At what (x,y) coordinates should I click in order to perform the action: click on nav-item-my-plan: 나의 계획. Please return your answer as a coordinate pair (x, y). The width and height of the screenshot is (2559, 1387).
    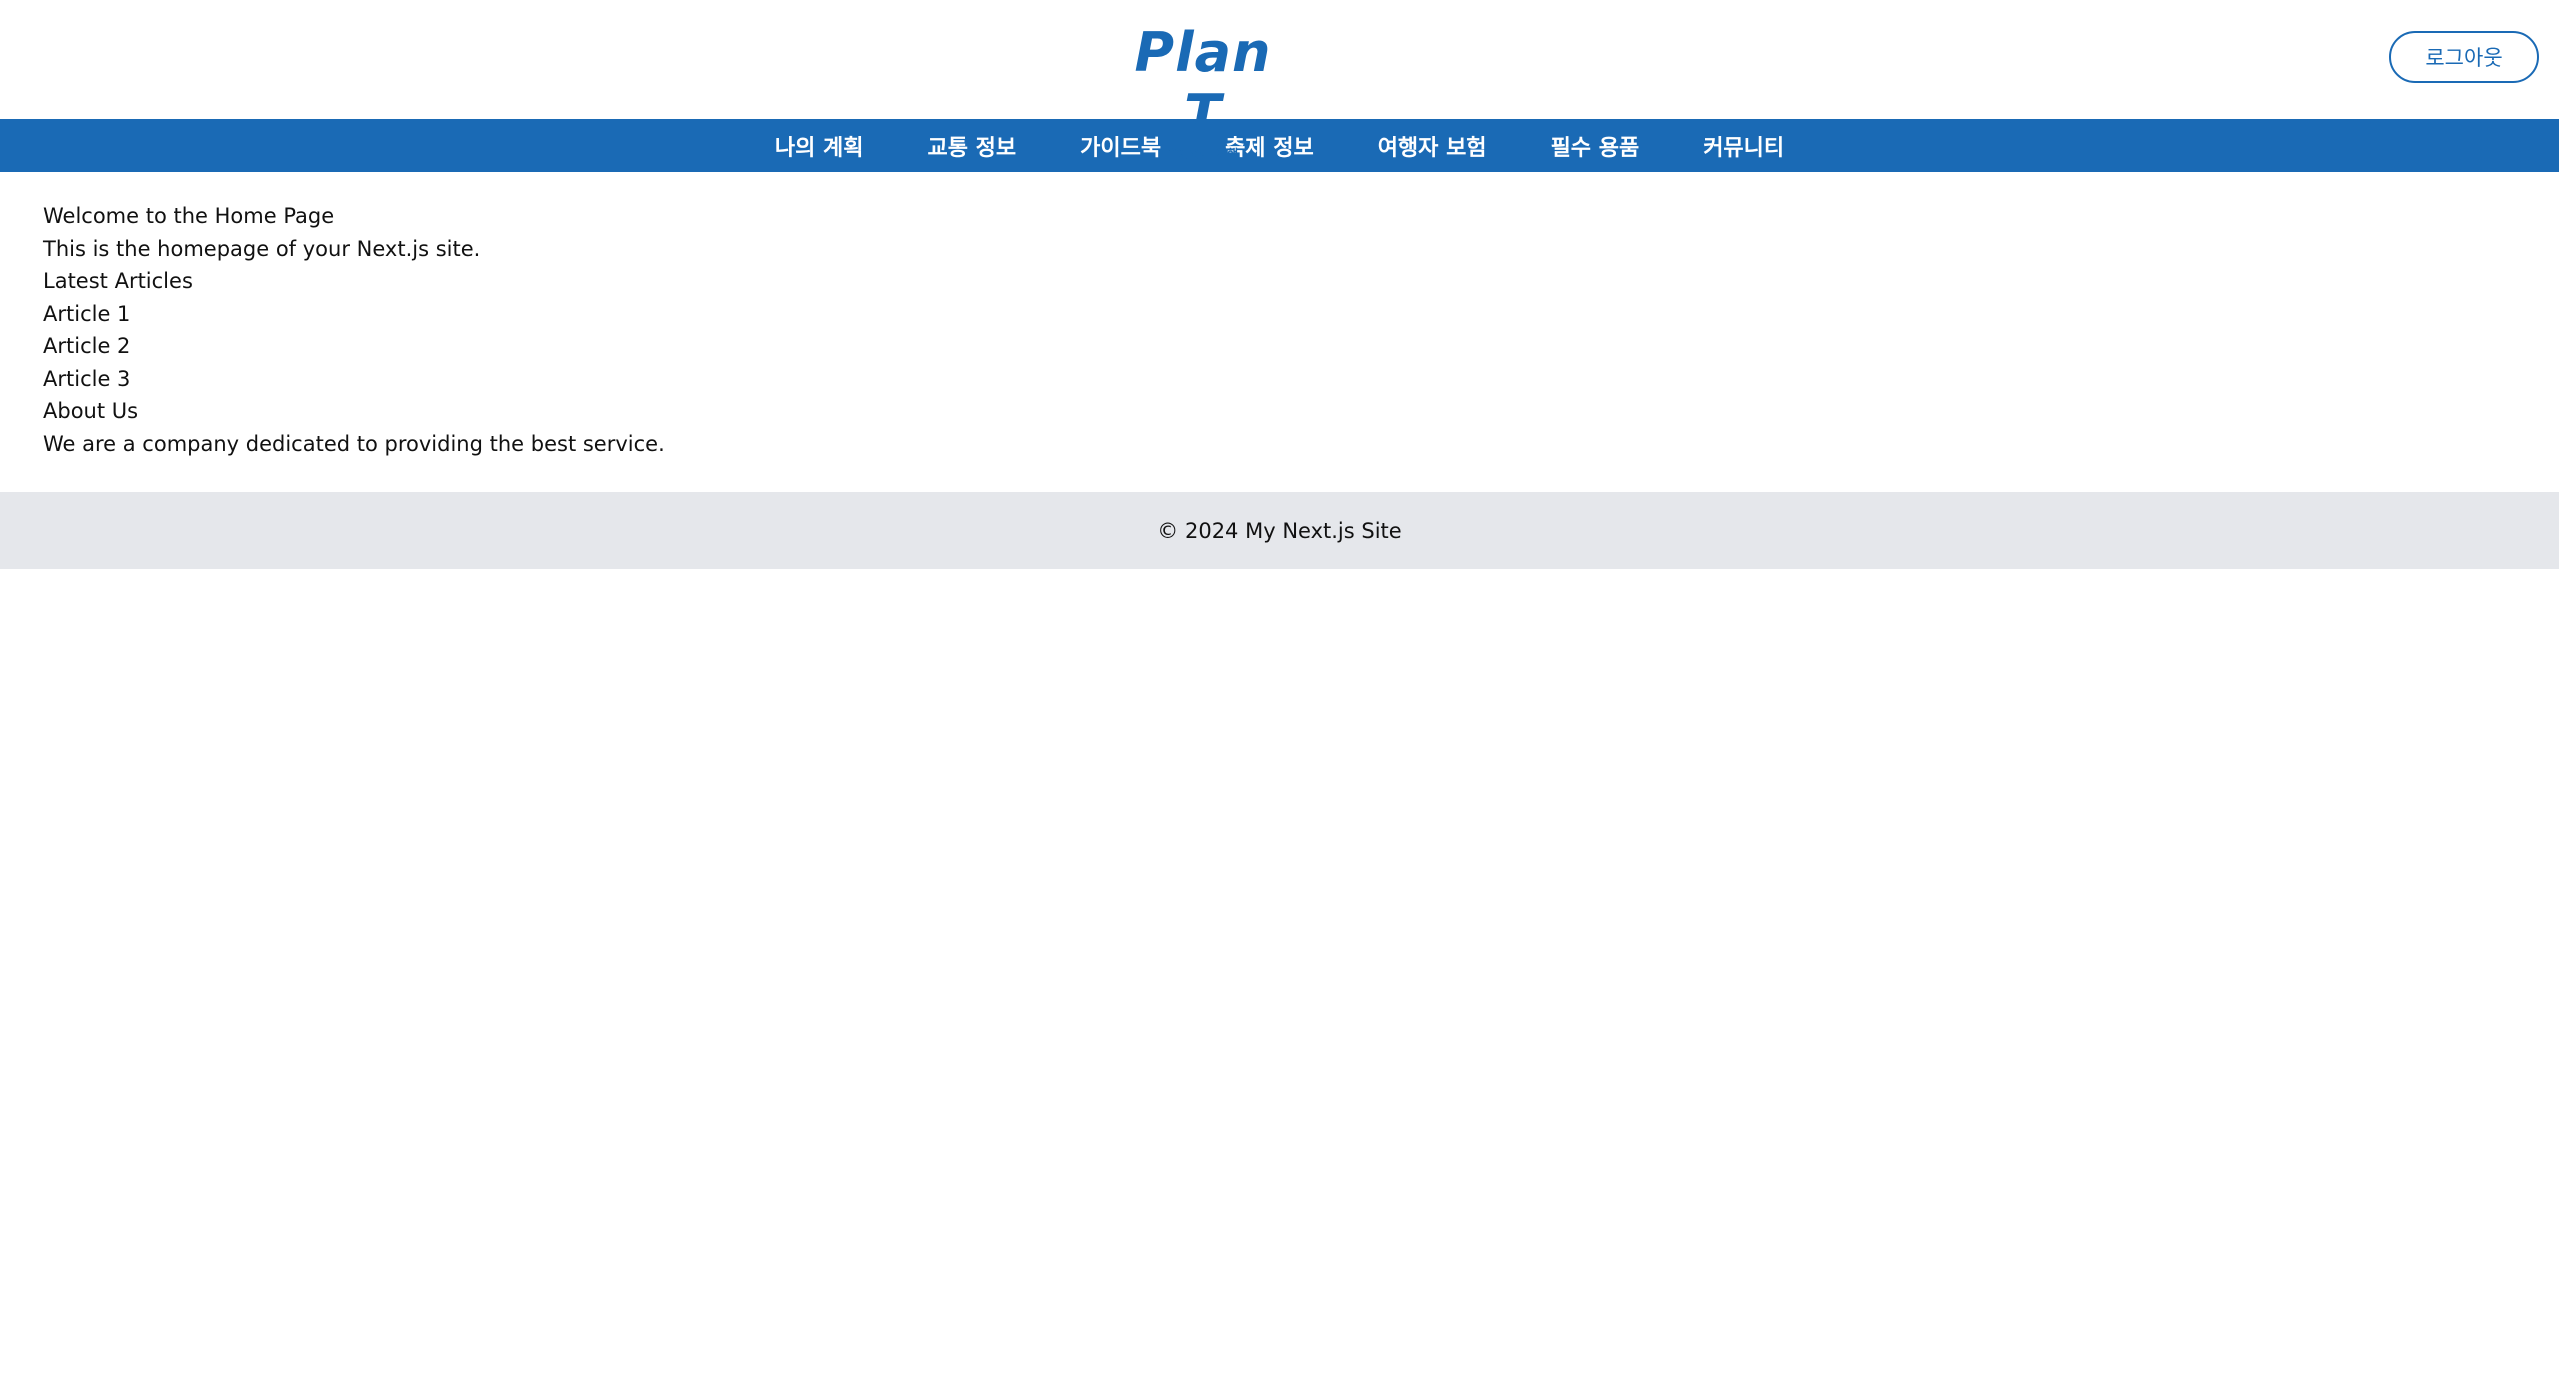
    Looking at the image, I should click on (819, 146).